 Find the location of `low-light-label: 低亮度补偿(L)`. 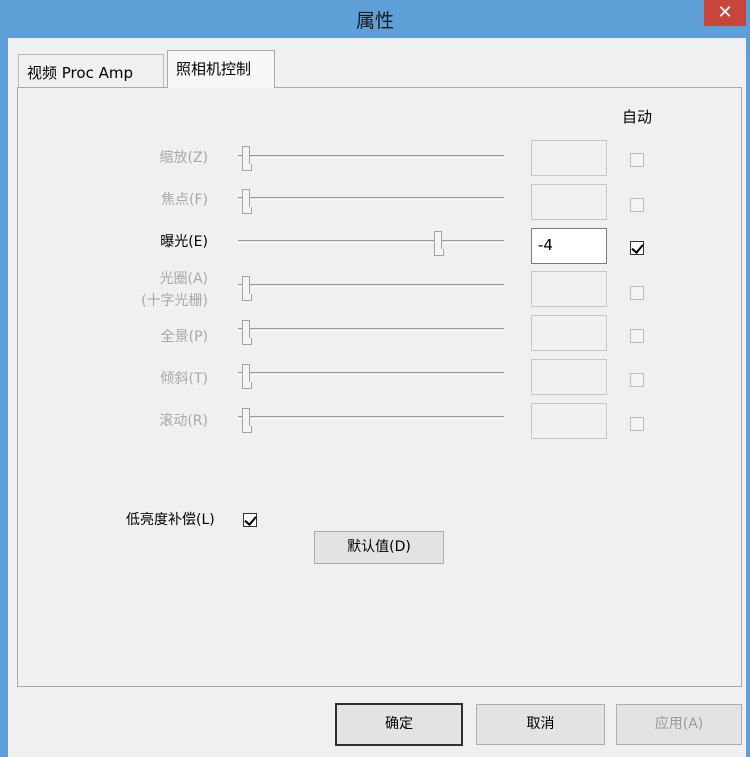

low-light-label: 低亮度补偿(L) is located at coordinates (170, 520).